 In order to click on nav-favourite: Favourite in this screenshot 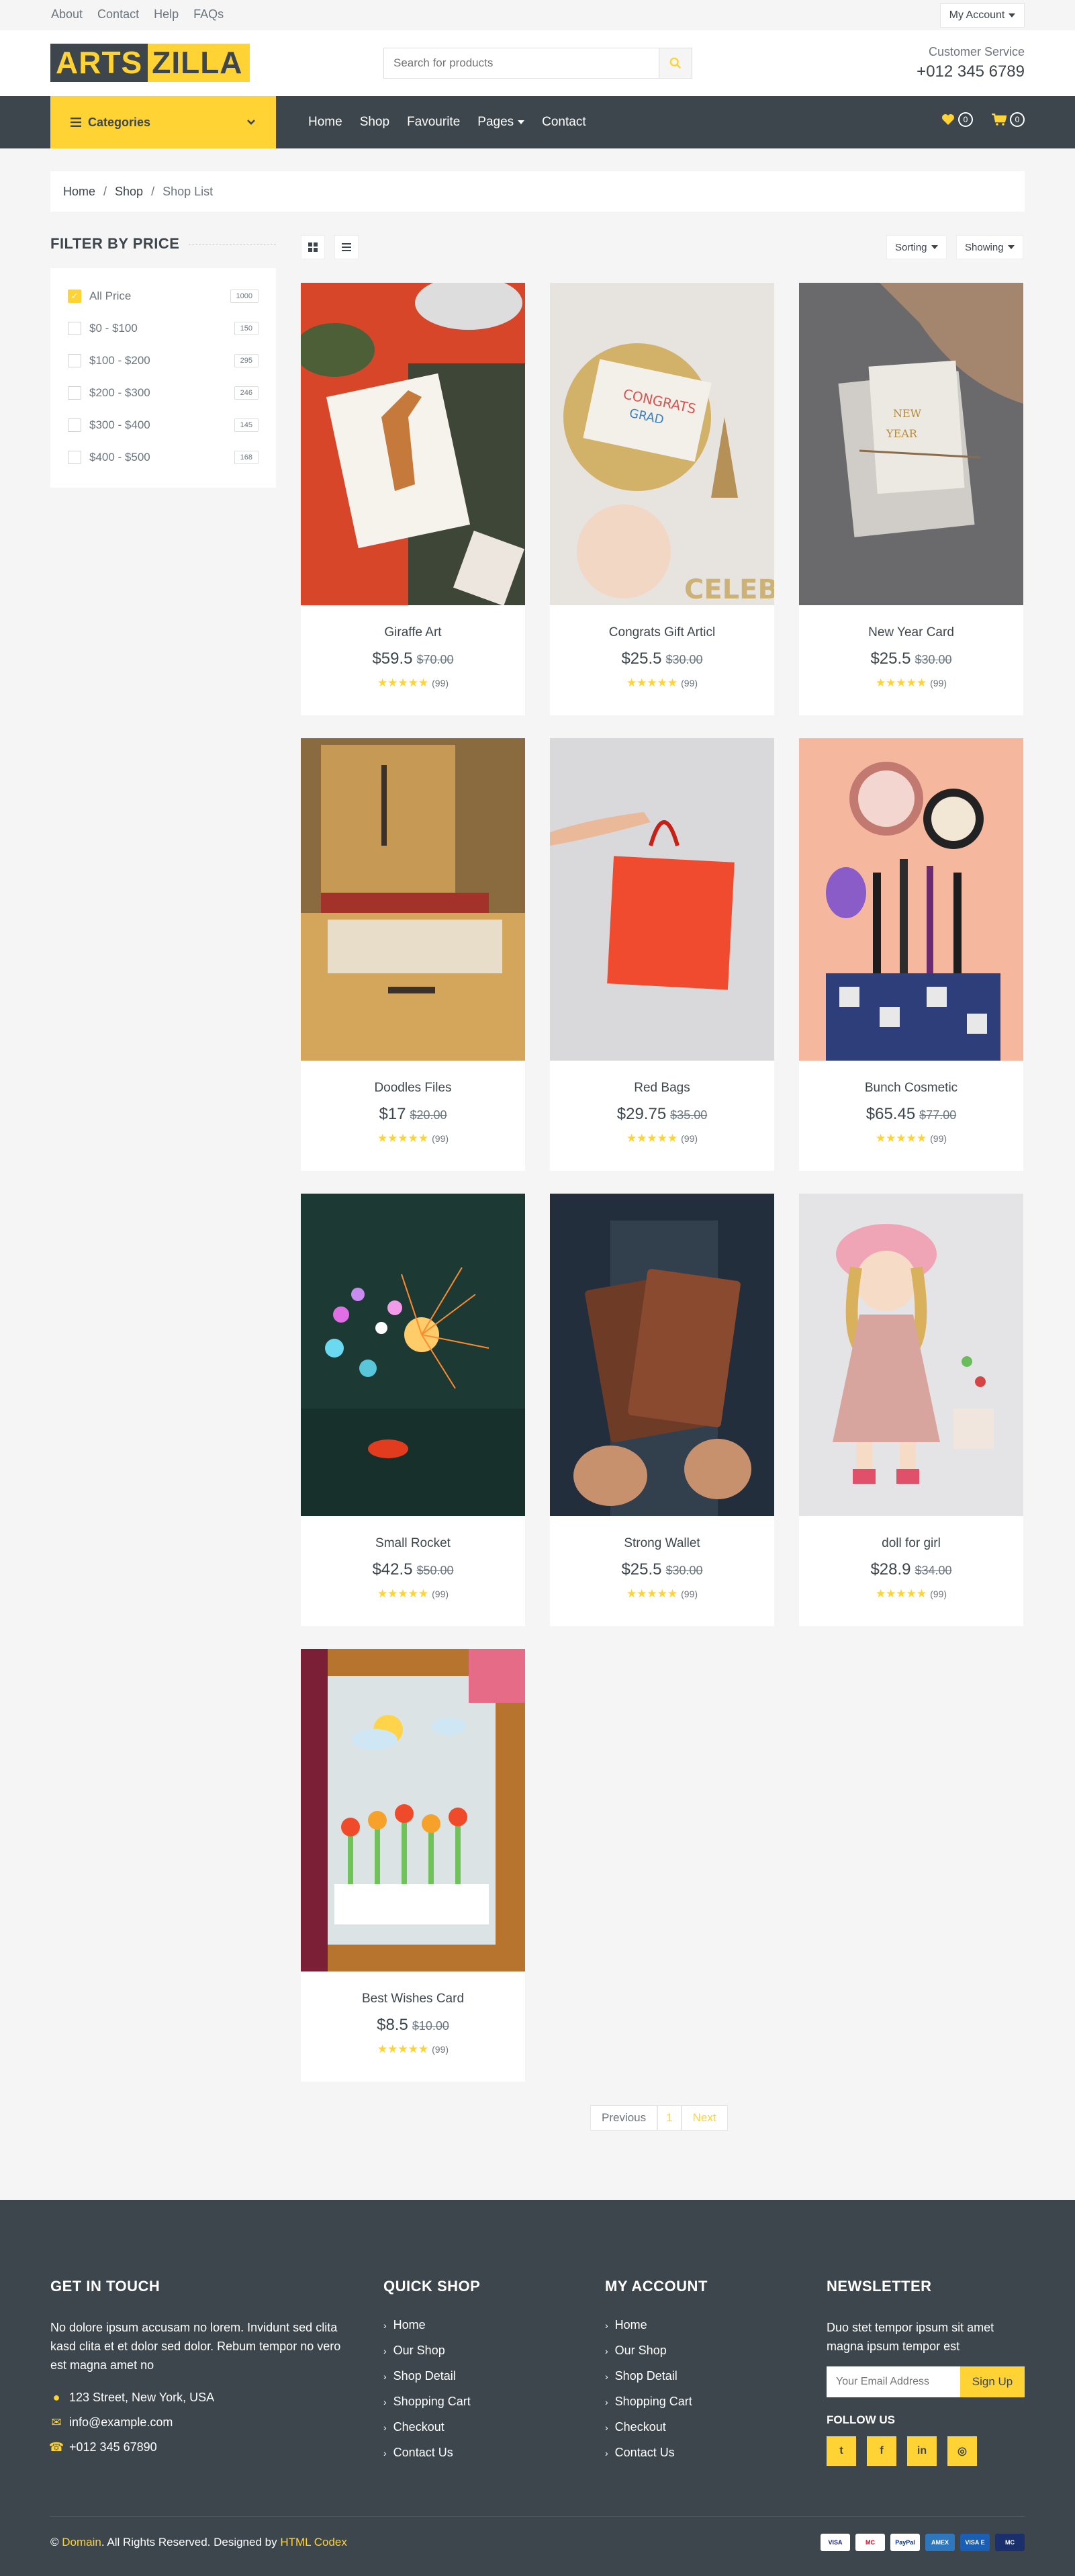, I will do `click(433, 123)`.